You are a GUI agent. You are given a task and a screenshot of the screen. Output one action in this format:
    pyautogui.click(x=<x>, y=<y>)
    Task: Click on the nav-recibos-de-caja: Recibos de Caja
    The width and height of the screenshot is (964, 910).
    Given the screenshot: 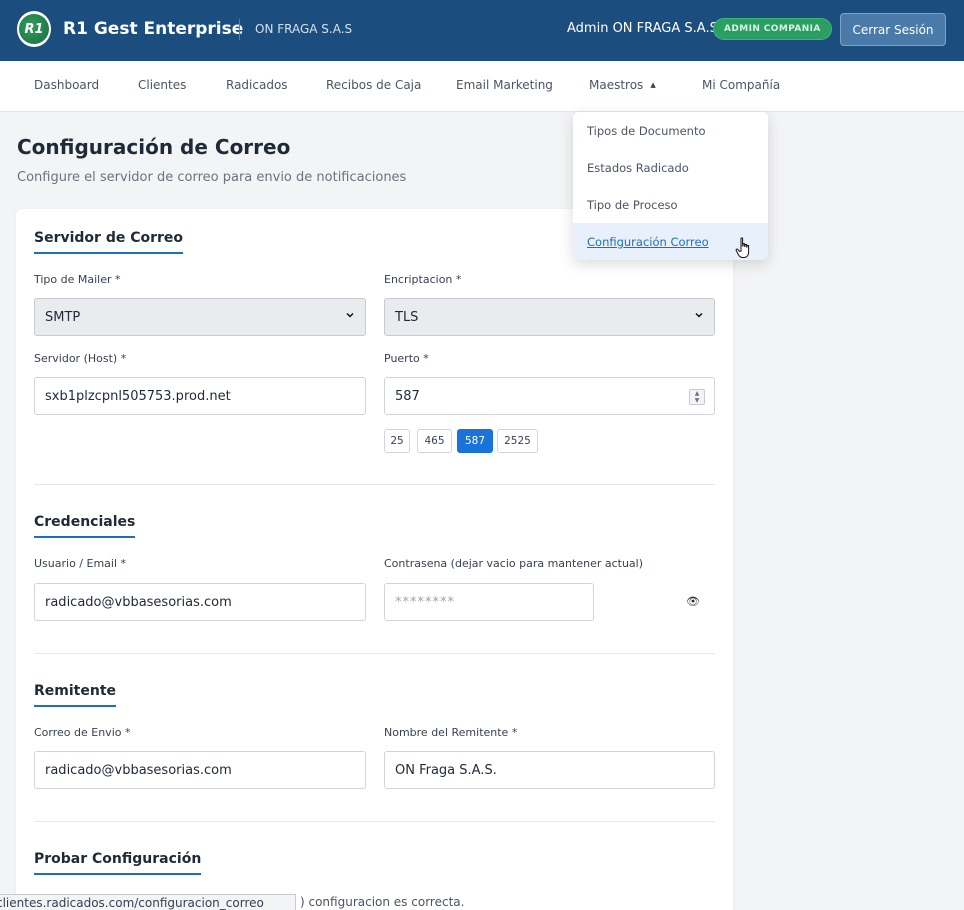 What is the action you would take?
    pyautogui.click(x=373, y=85)
    